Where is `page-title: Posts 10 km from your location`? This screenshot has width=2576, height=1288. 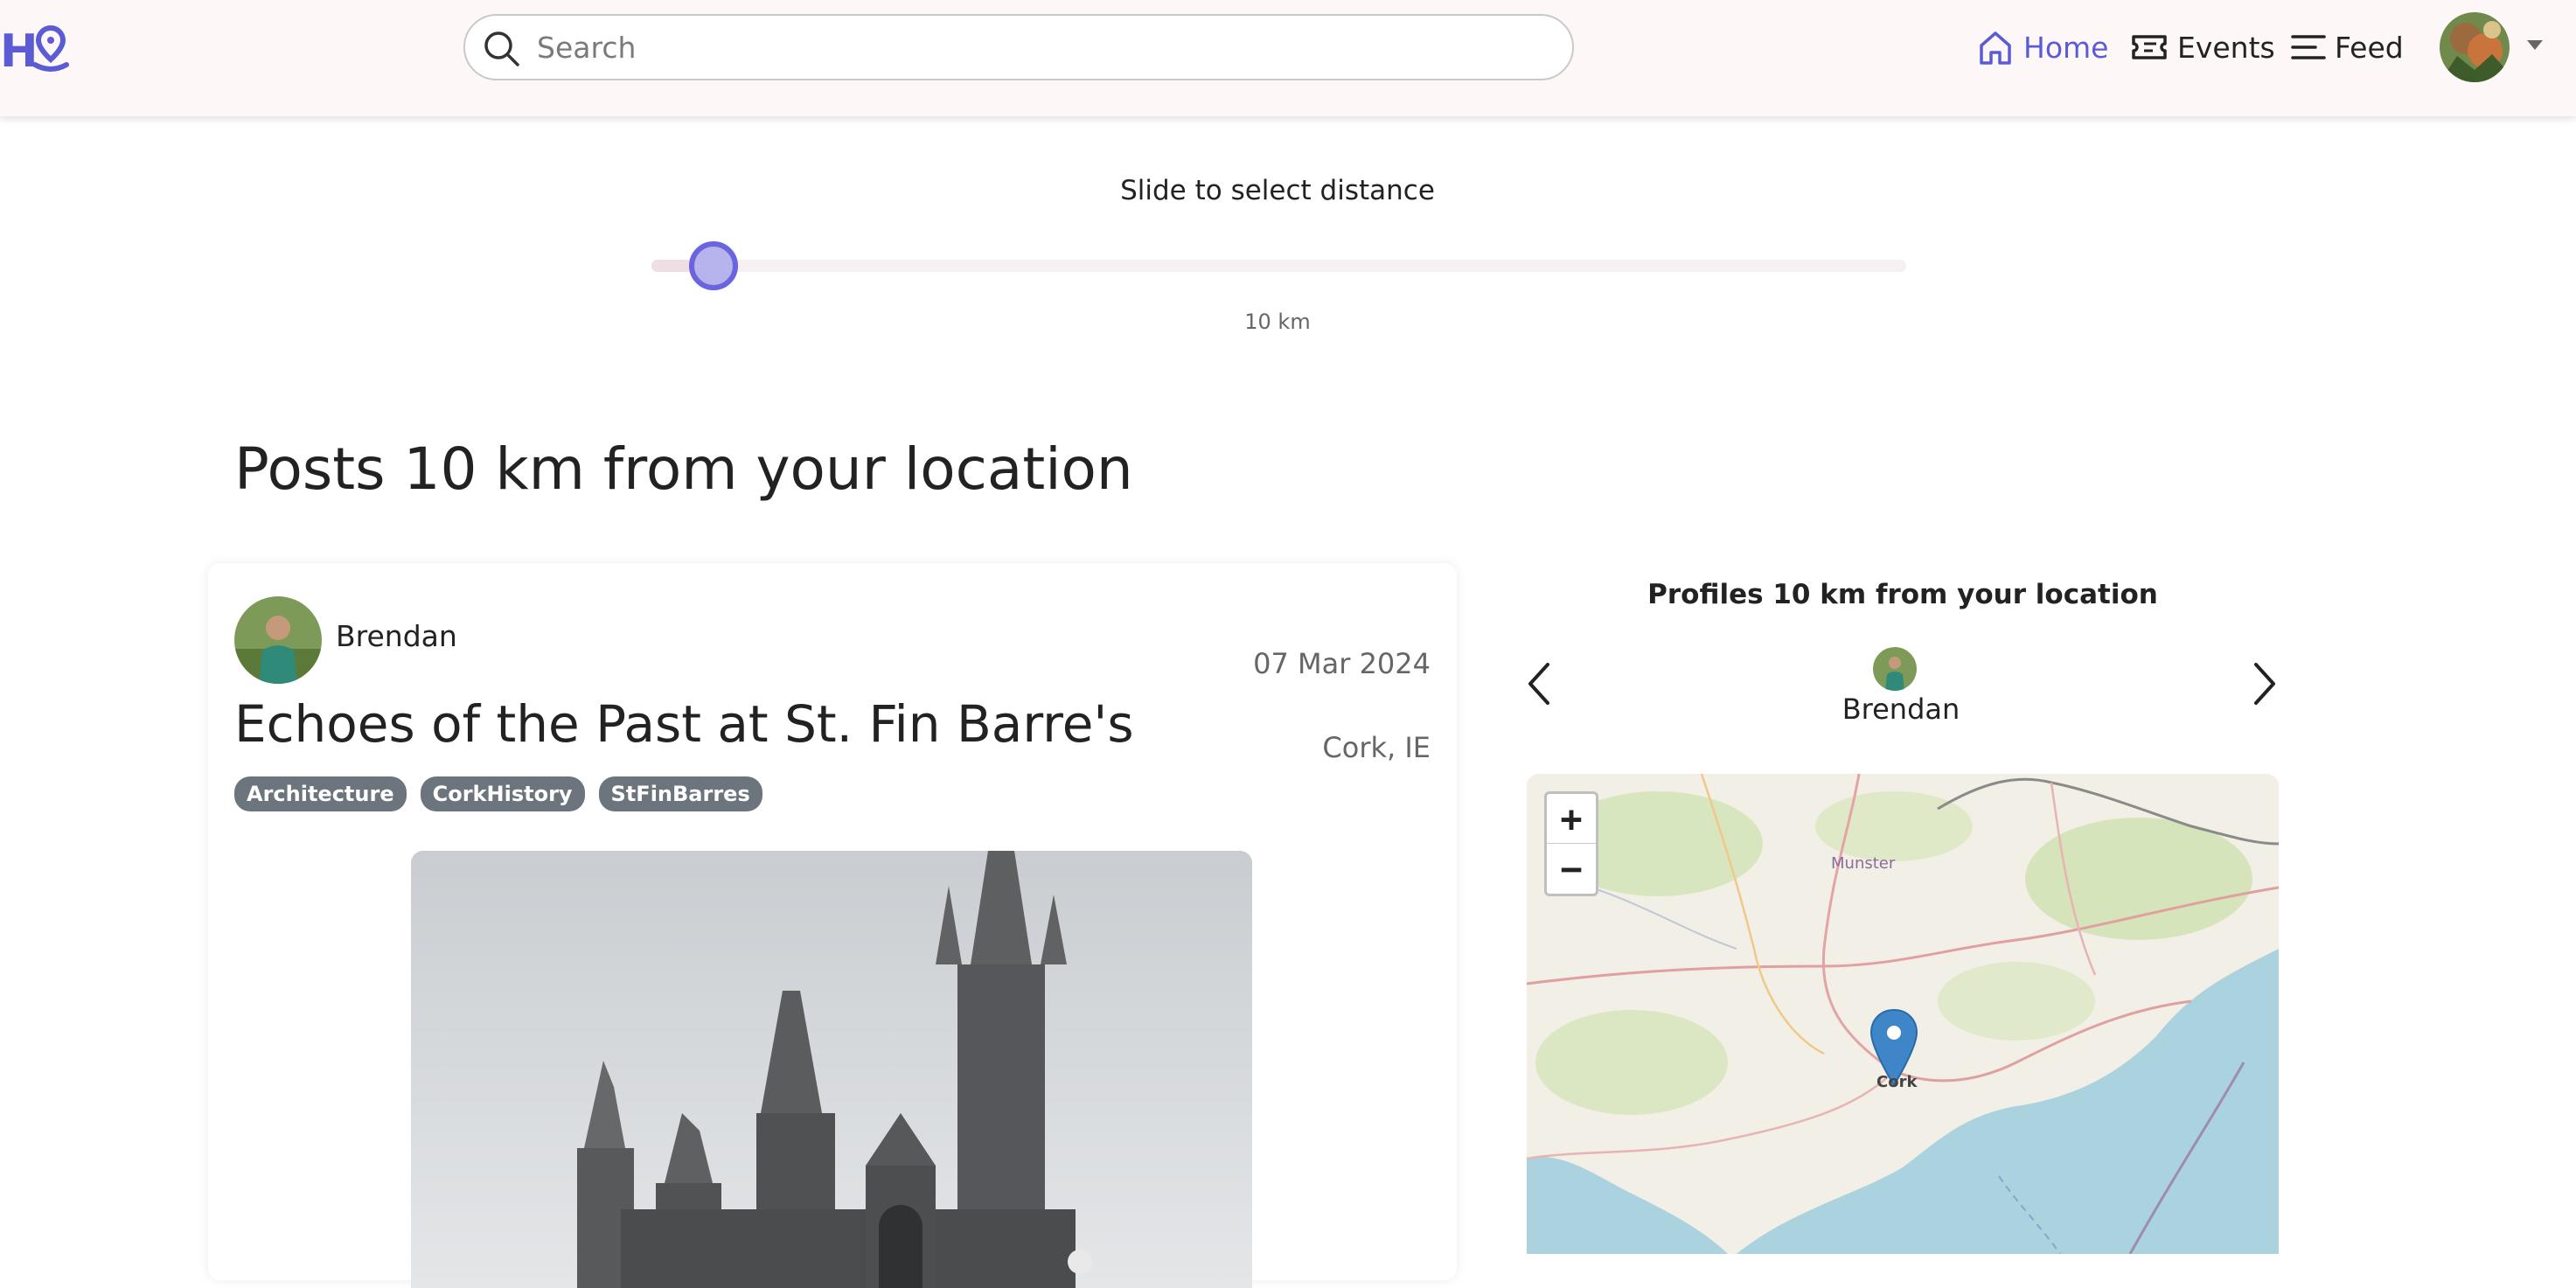 page-title: Posts 10 km from your location is located at coordinates (683, 469).